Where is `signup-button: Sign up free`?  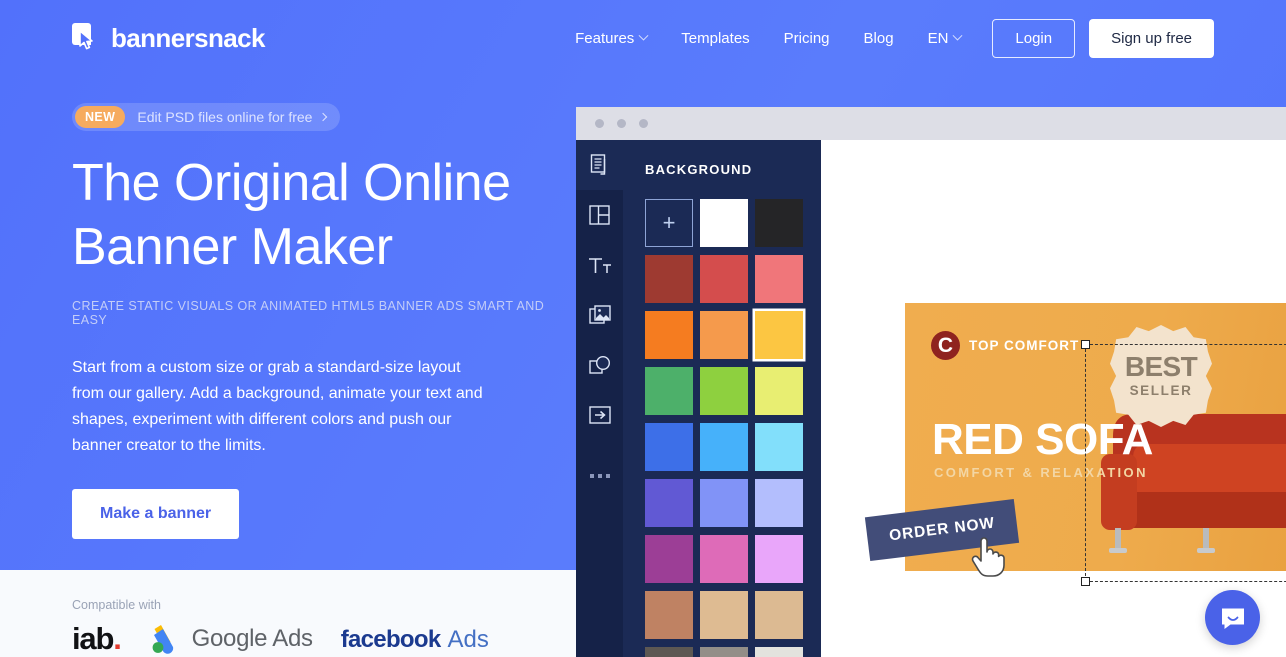 signup-button: Sign up free is located at coordinates (1151, 38).